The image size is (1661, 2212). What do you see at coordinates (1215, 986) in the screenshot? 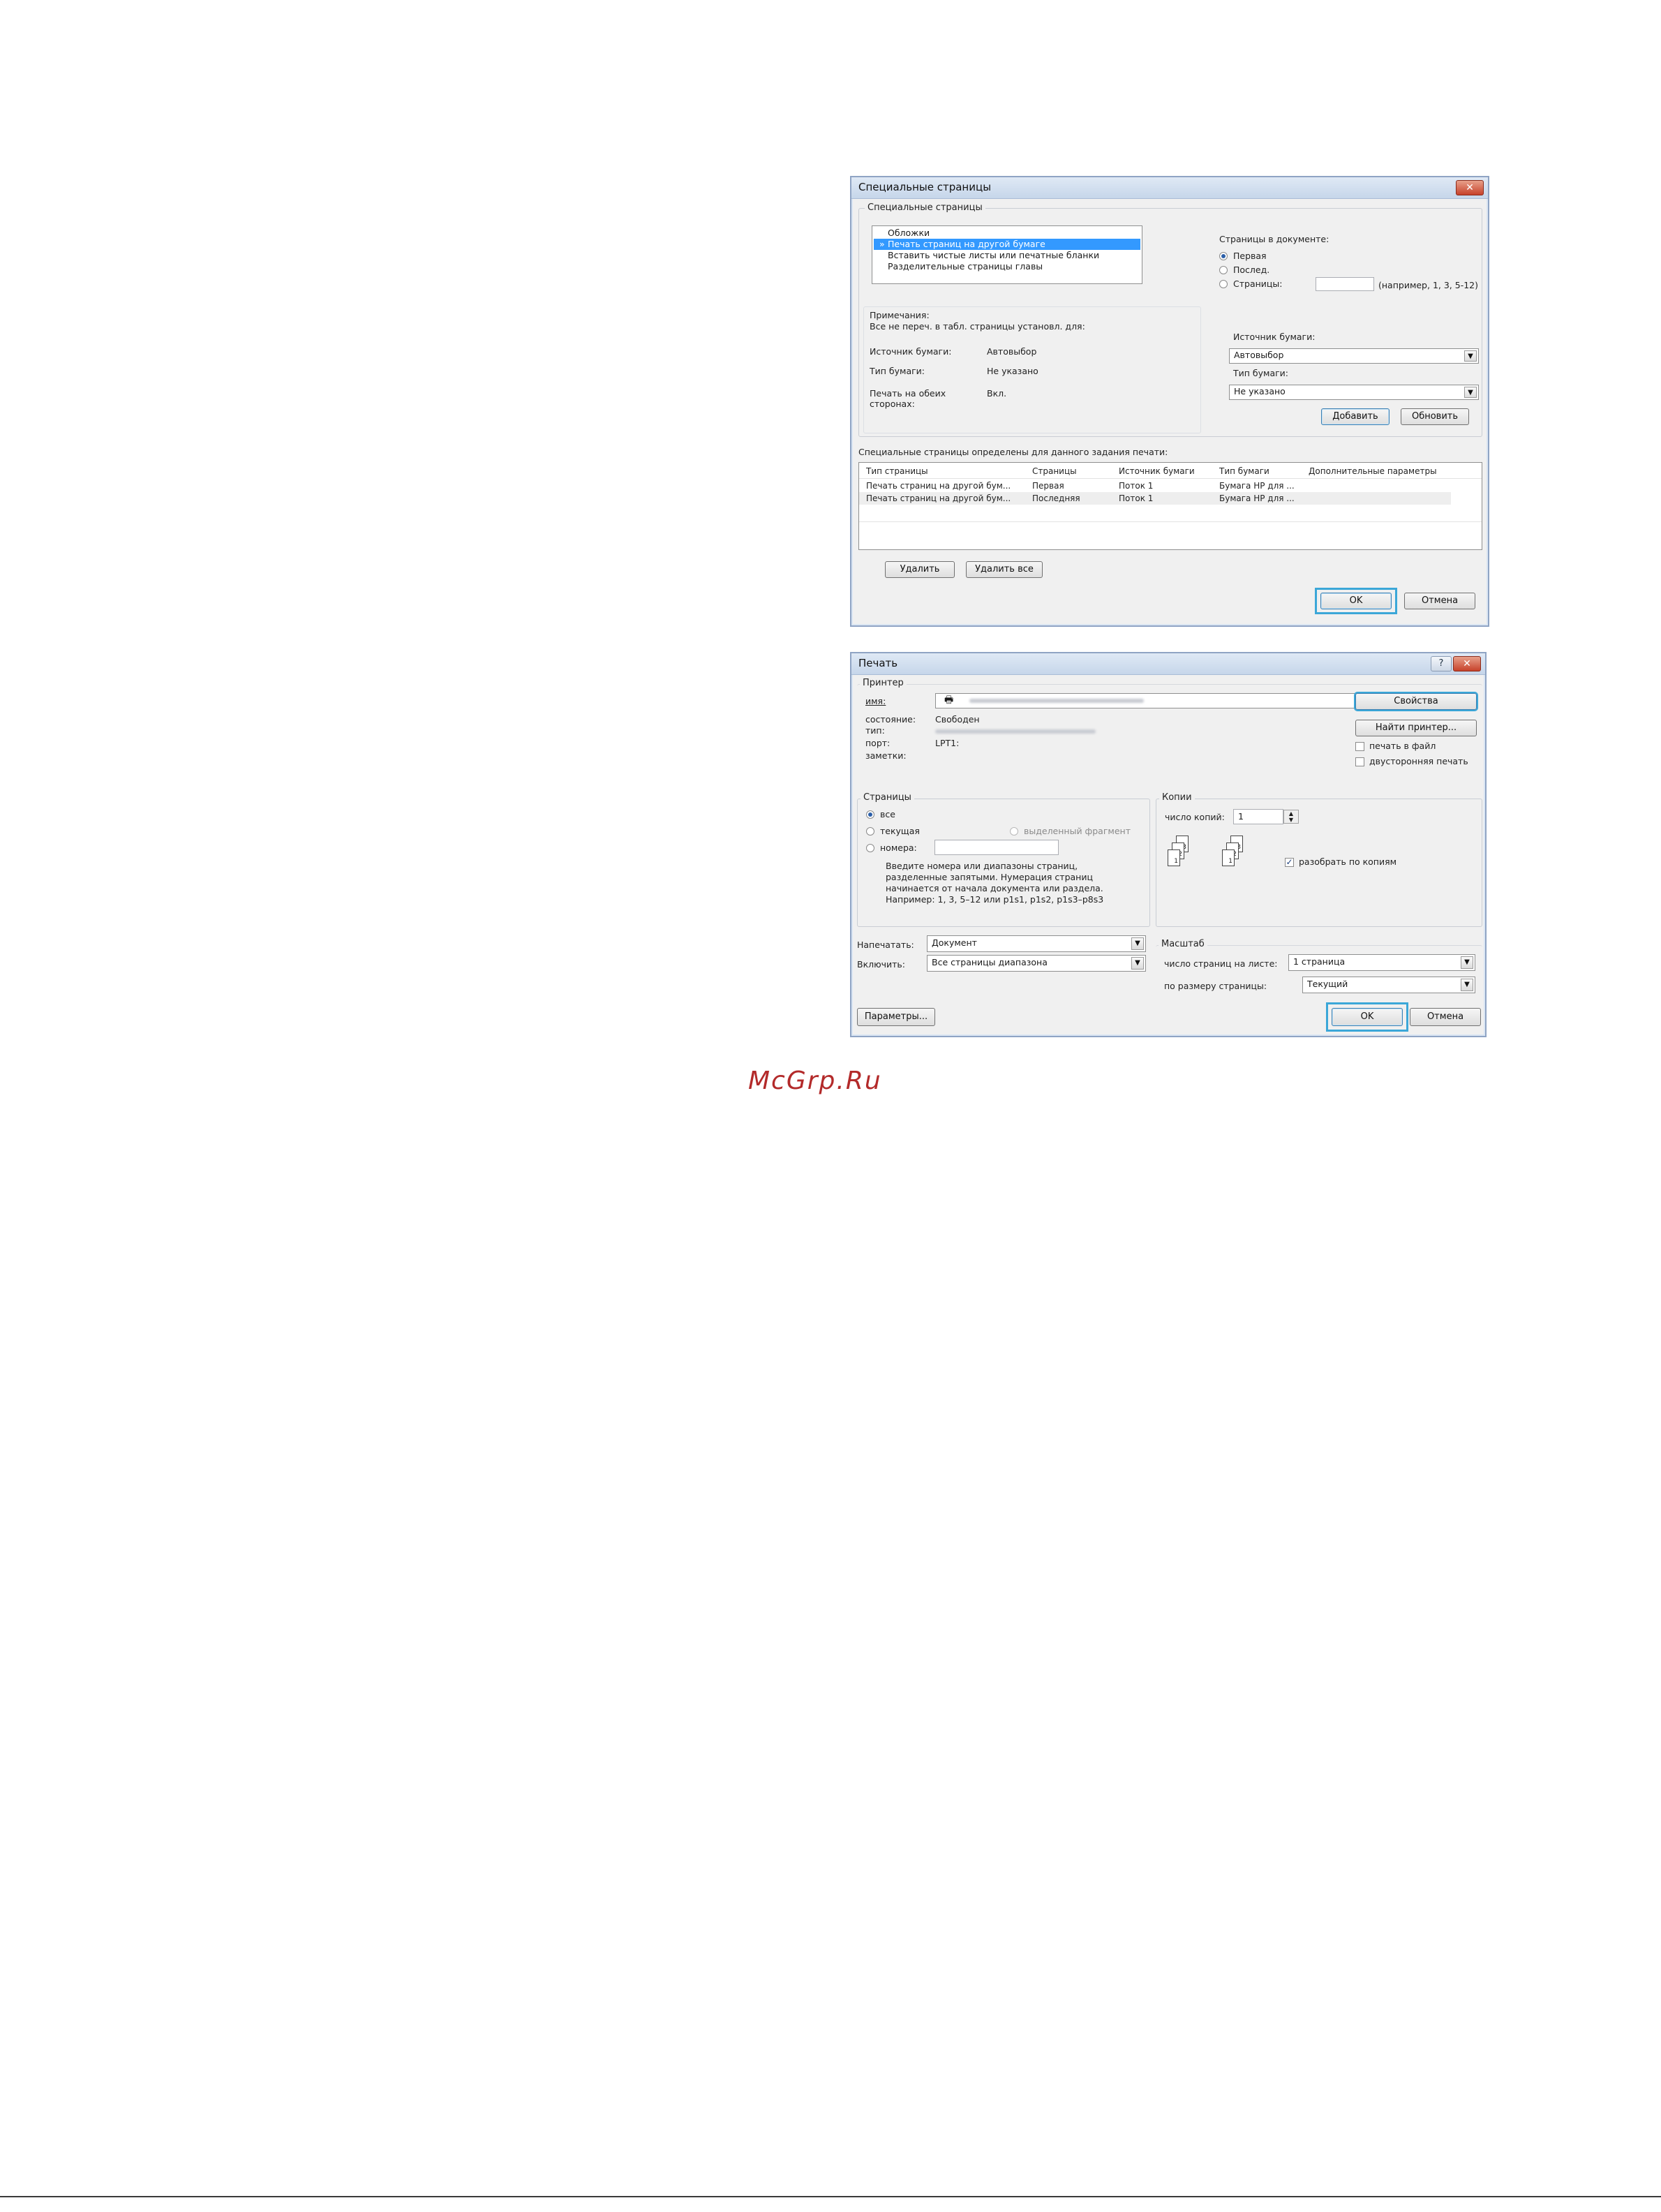
I see `scale-label: по размеру страницы:` at bounding box center [1215, 986].